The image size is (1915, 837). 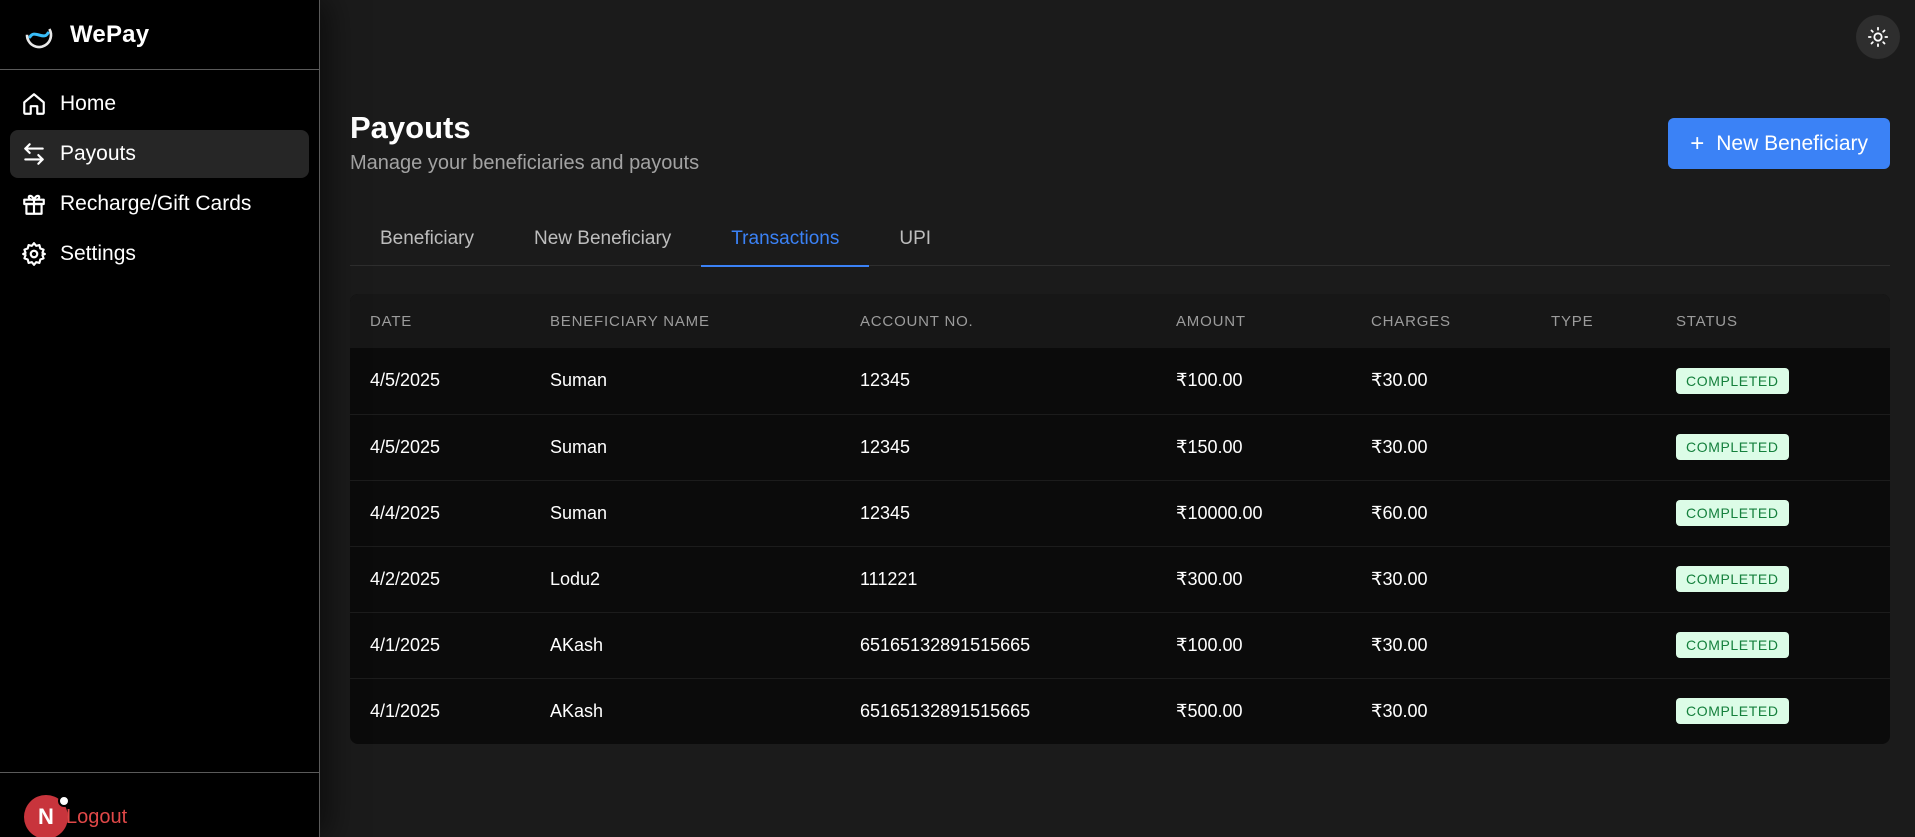 I want to click on theme-toggle-button, so click(x=1878, y=37).